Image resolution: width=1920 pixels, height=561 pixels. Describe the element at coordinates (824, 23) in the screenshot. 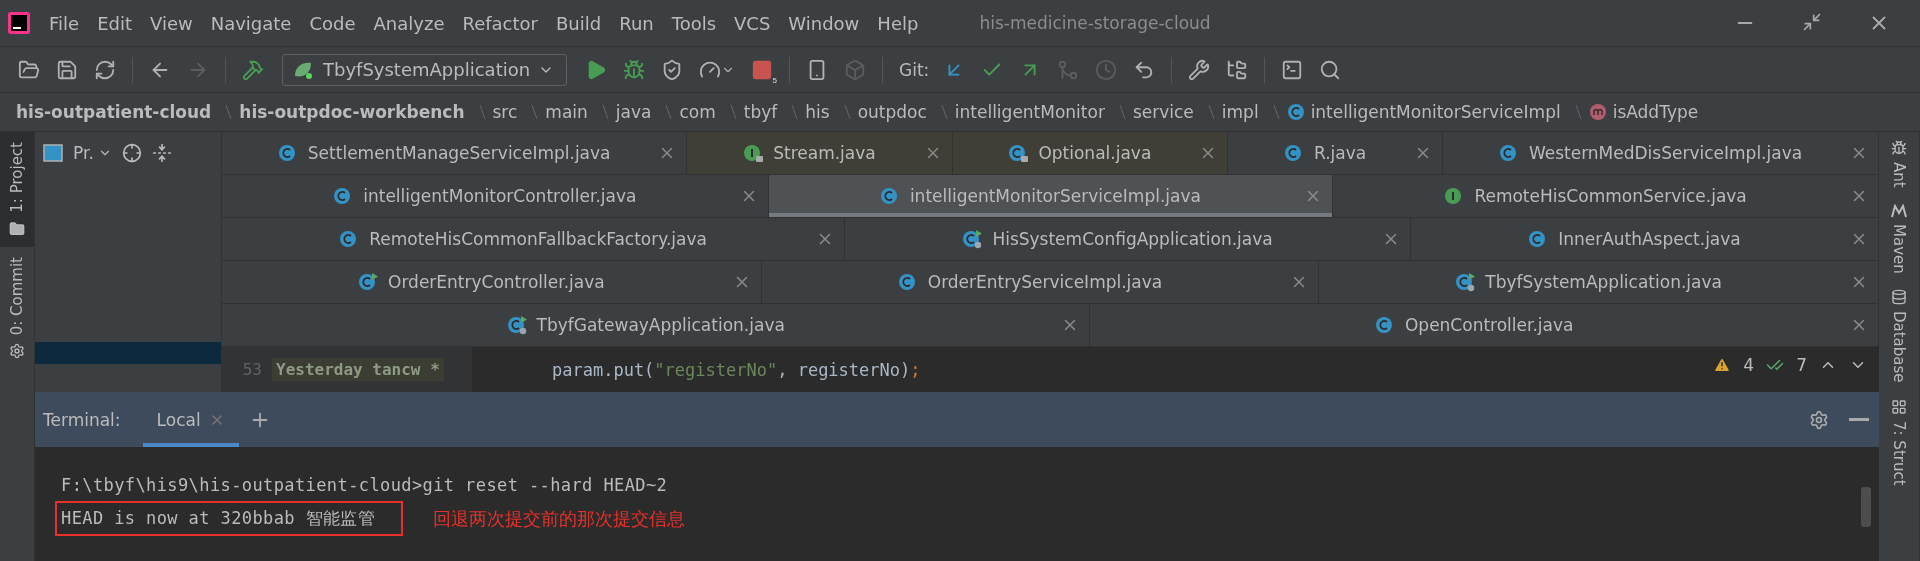

I see `menu-item: Window` at that location.